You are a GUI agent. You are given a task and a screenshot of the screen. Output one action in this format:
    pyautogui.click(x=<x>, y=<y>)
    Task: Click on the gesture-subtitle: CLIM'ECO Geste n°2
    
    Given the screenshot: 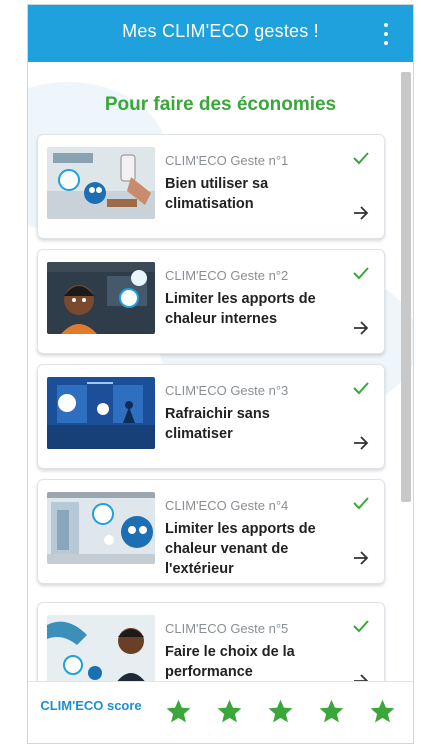 What is the action you would take?
    pyautogui.click(x=227, y=275)
    